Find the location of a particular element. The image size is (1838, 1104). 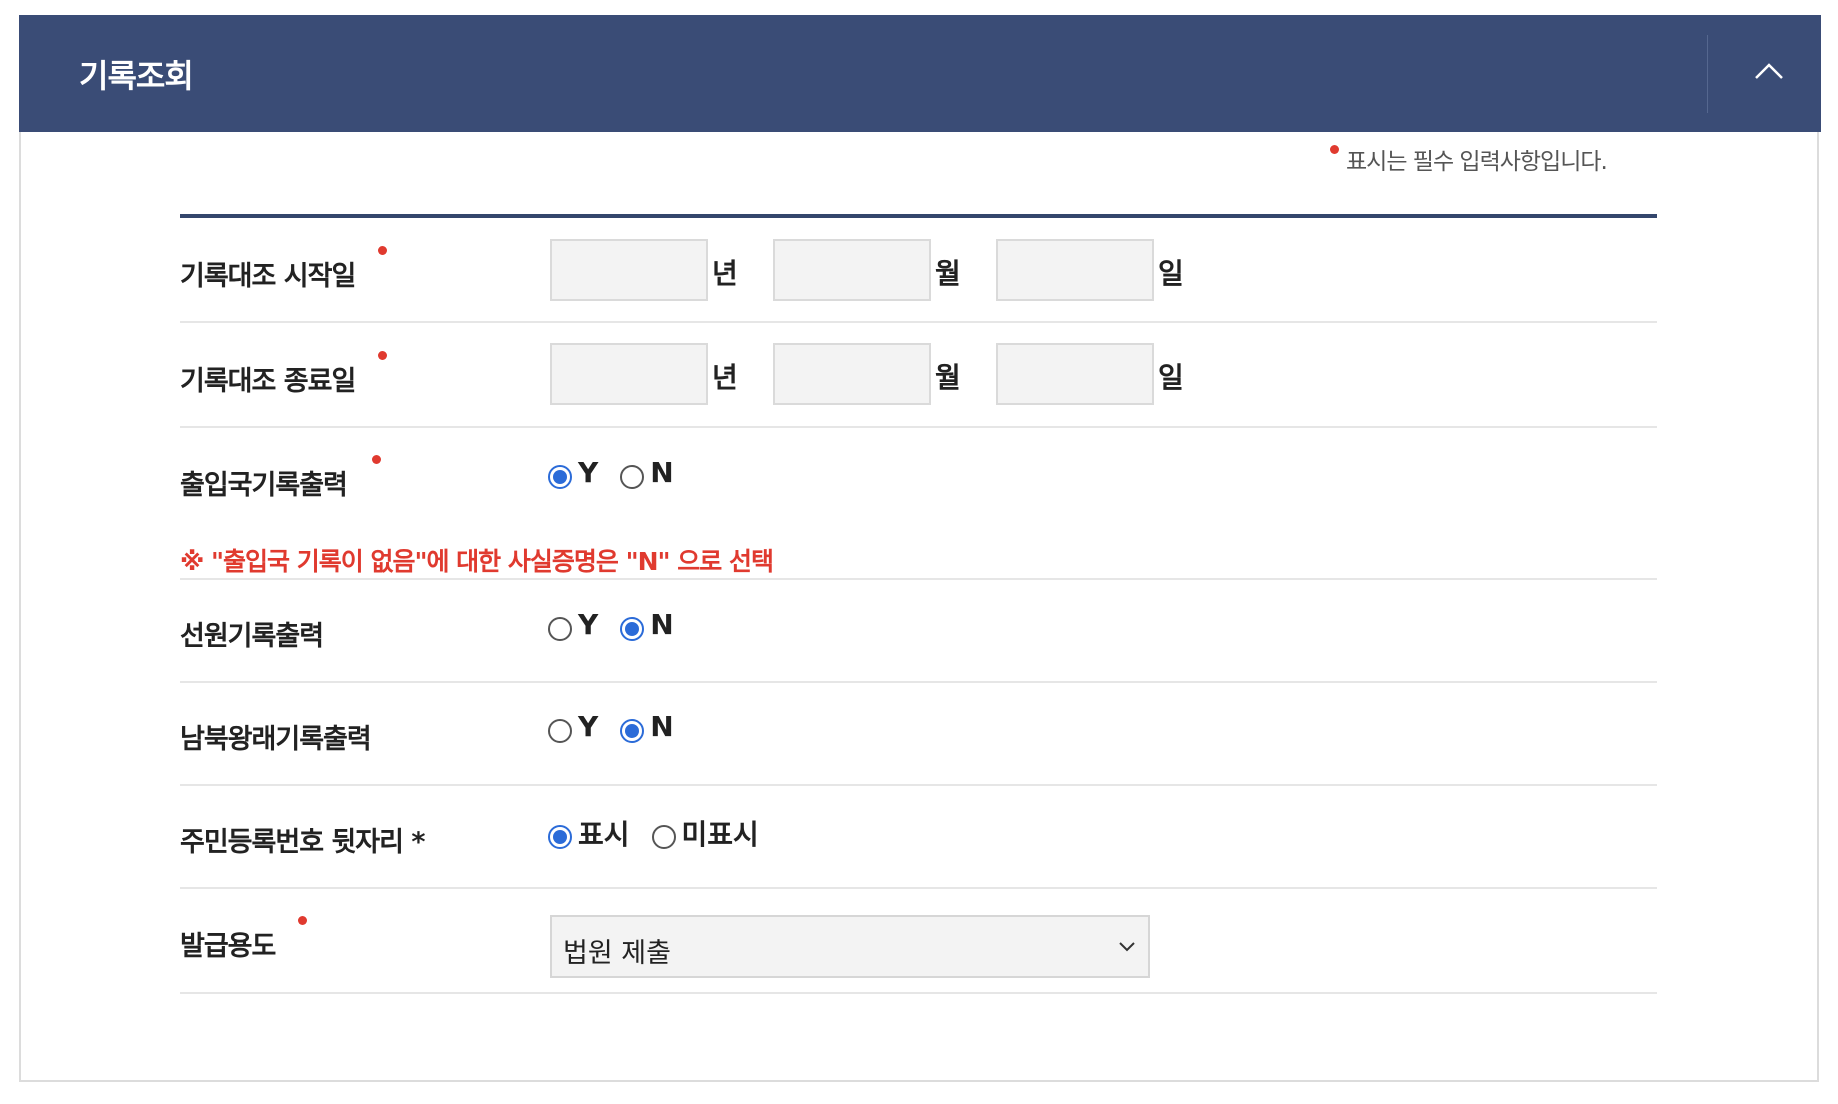

notice-text: ※ "출입국 기록이 없음"에 대한 사실증명은 "N" 으로 선택 is located at coordinates (477, 561).